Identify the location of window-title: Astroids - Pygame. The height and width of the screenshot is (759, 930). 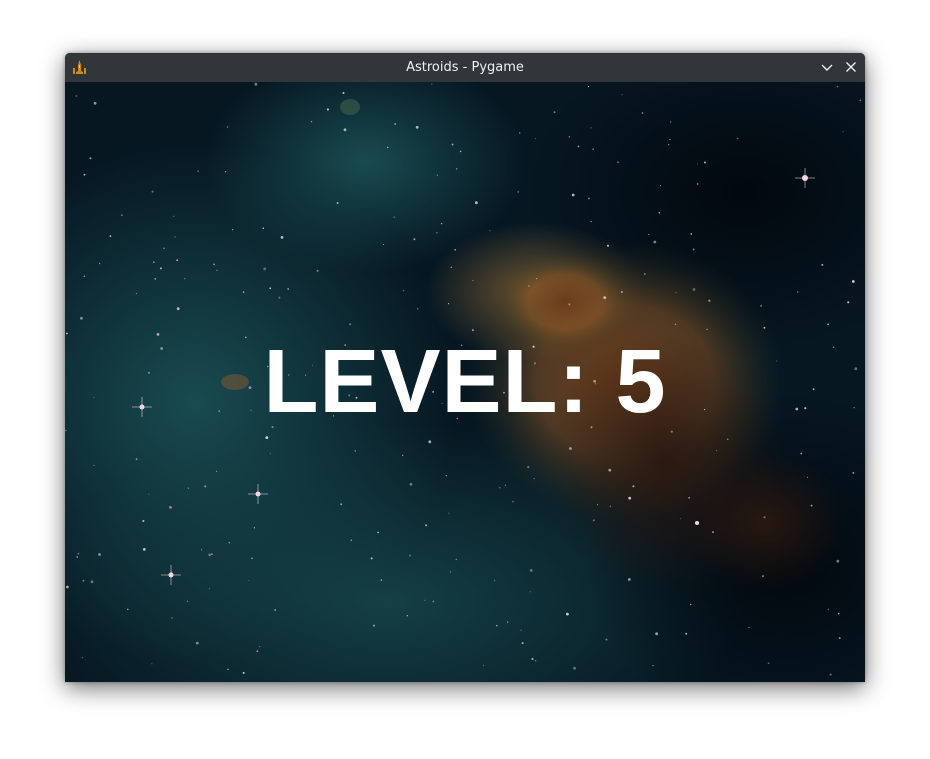
(465, 67).